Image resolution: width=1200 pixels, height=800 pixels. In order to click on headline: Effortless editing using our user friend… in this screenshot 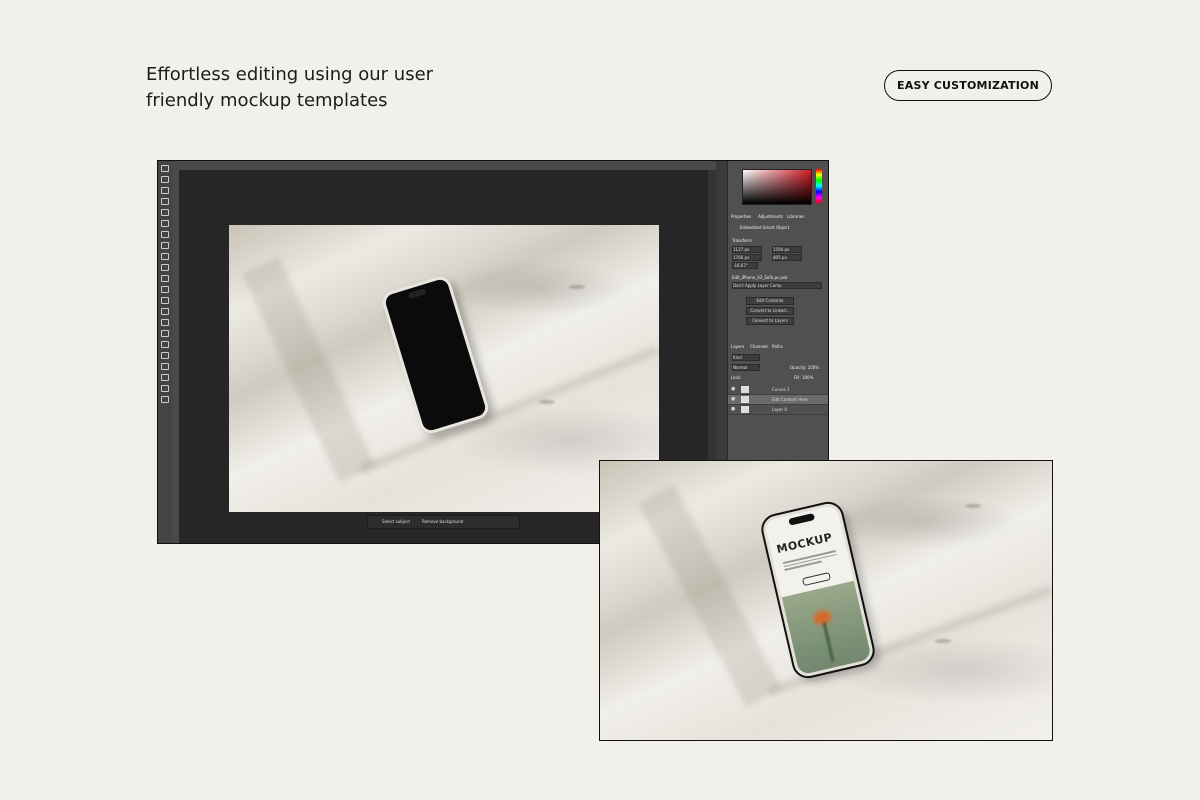, I will do `click(316, 88)`.